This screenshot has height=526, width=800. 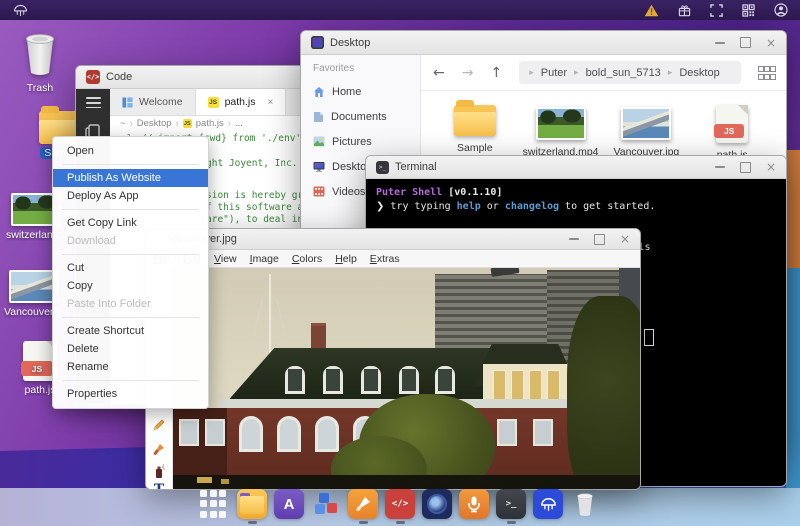 What do you see at coordinates (781, 10) in the screenshot?
I see `account-icon` at bounding box center [781, 10].